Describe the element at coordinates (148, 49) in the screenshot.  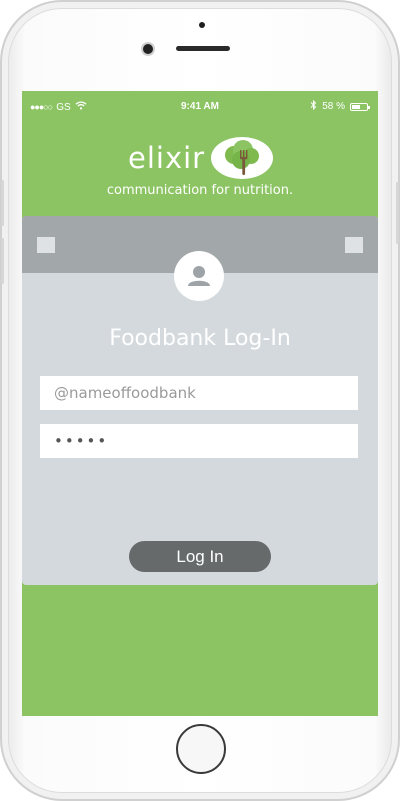
I see `front-camera` at that location.